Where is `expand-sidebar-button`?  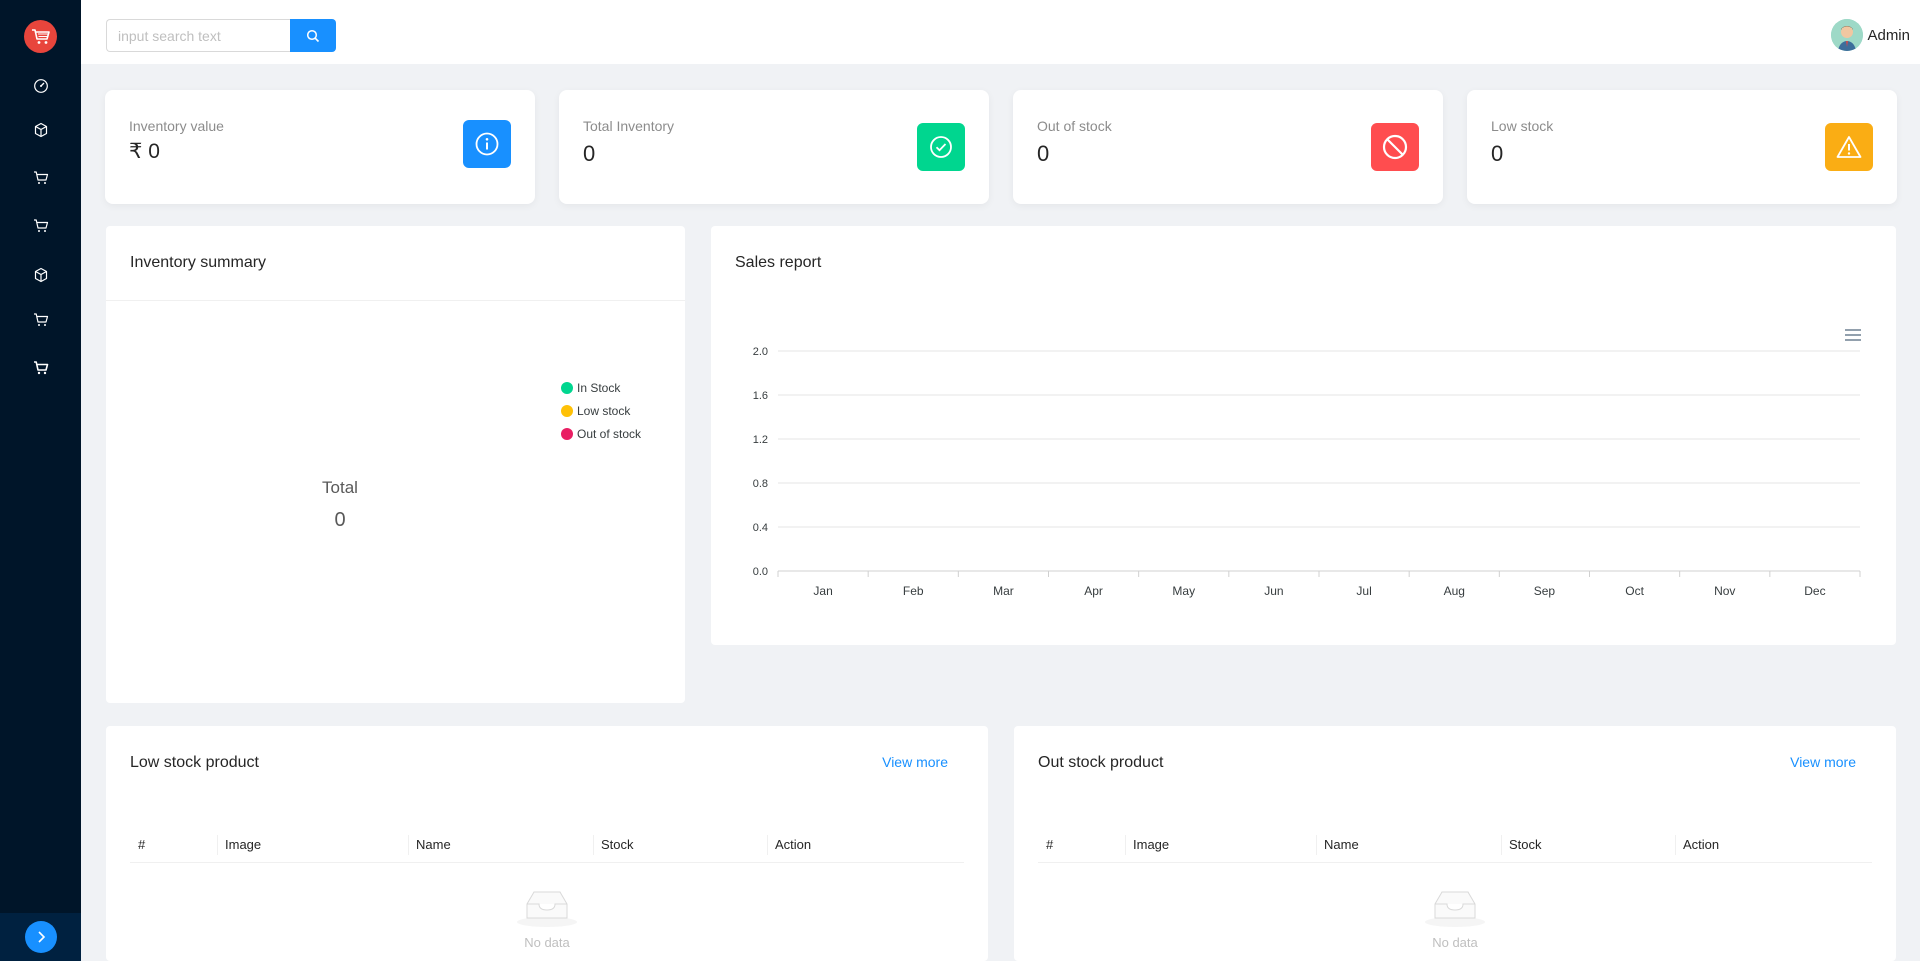 expand-sidebar-button is located at coordinates (40, 937).